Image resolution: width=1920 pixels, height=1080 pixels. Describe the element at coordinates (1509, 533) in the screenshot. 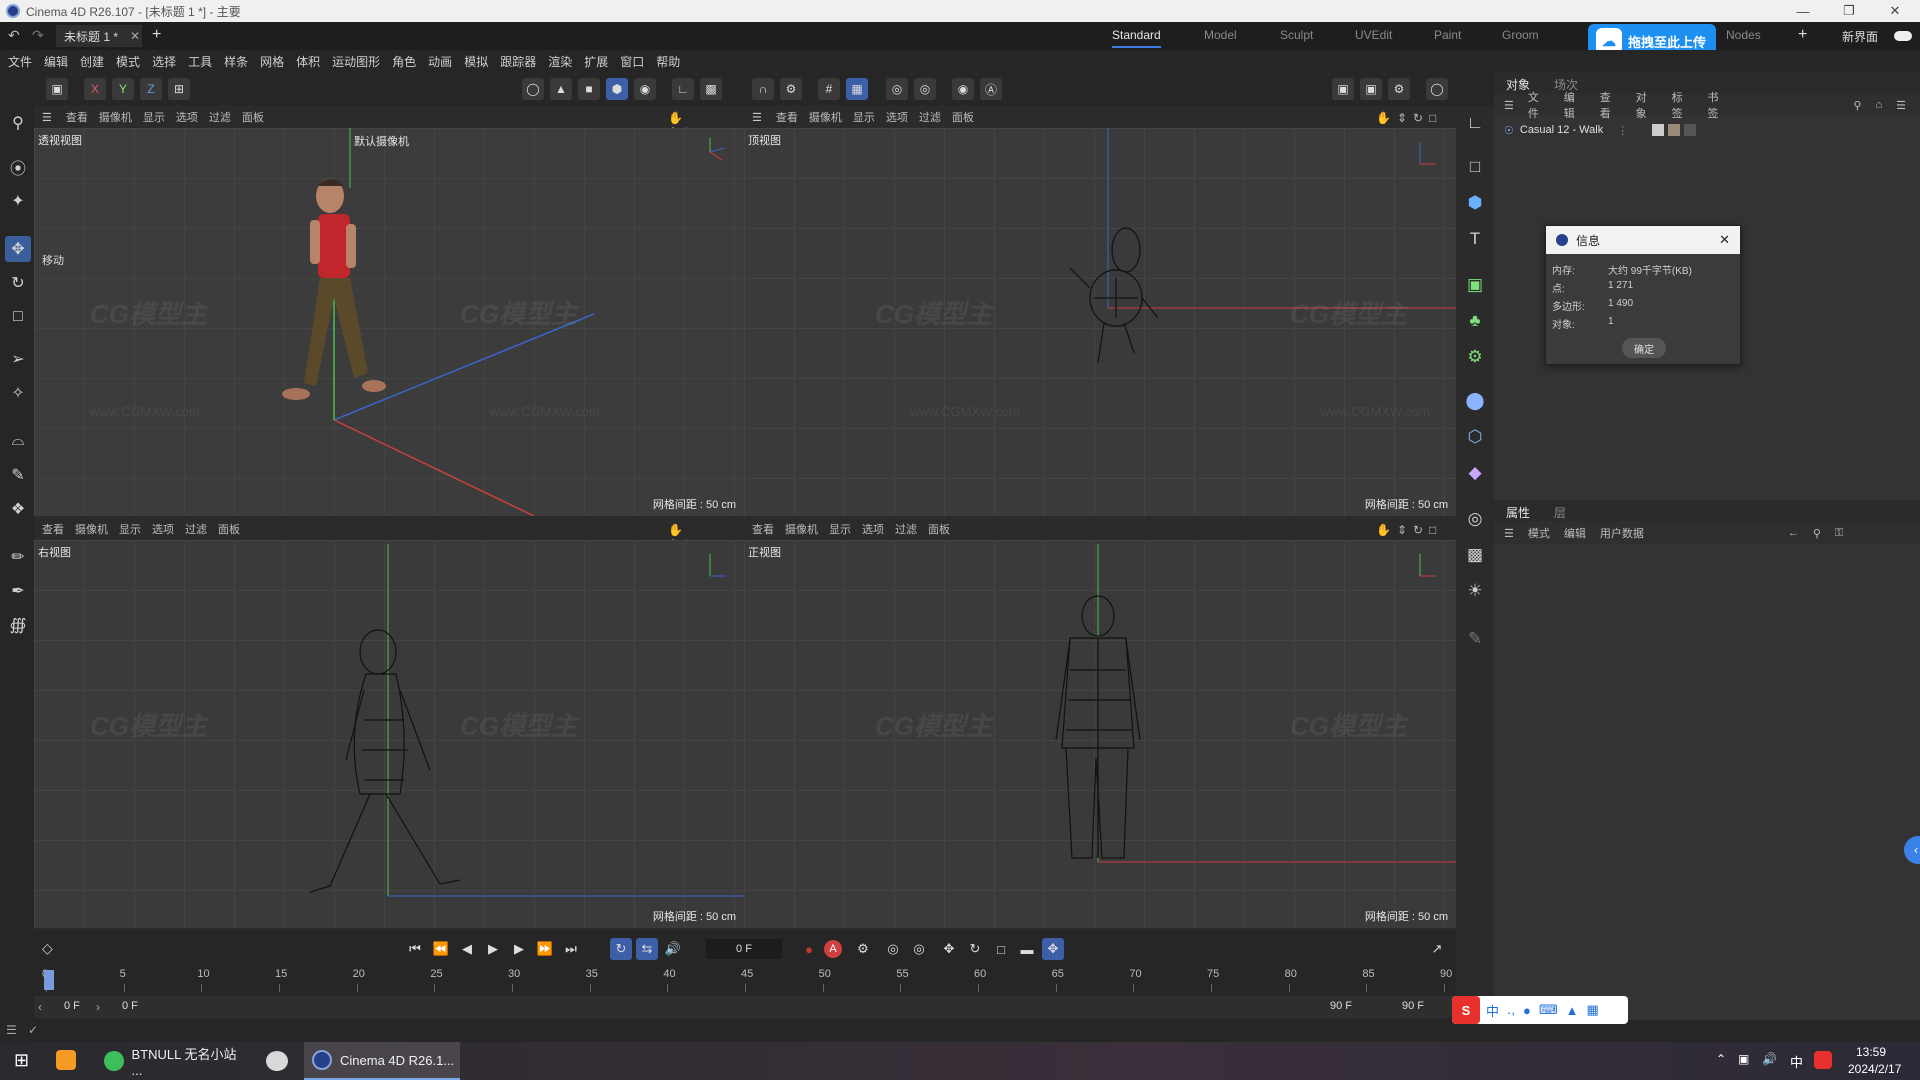

I see `hamburger-icon: ☰` at that location.